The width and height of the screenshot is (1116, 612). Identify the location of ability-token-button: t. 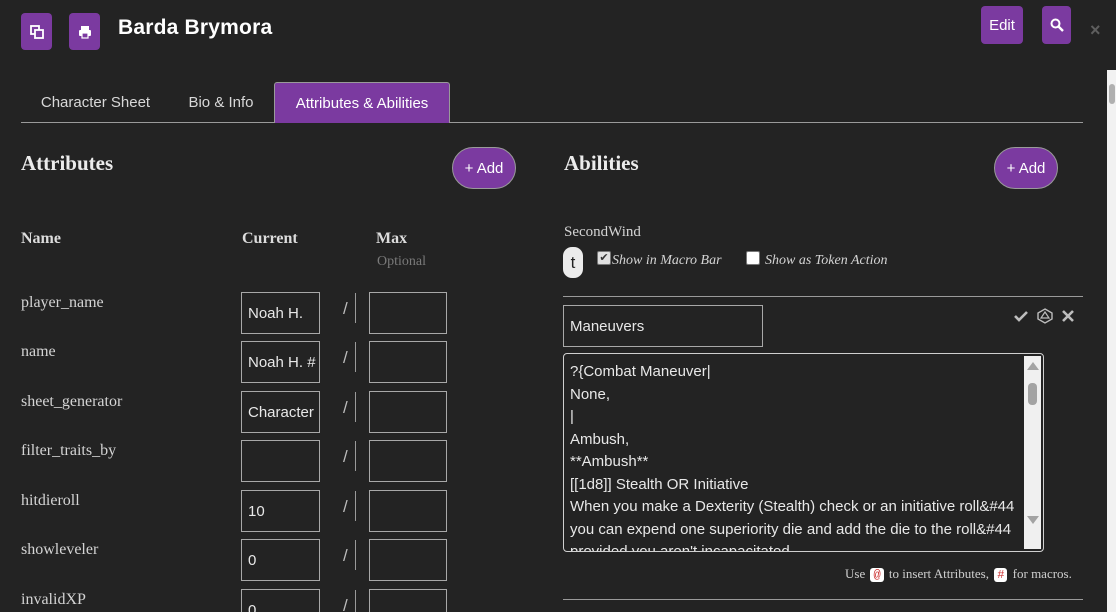
(573, 262).